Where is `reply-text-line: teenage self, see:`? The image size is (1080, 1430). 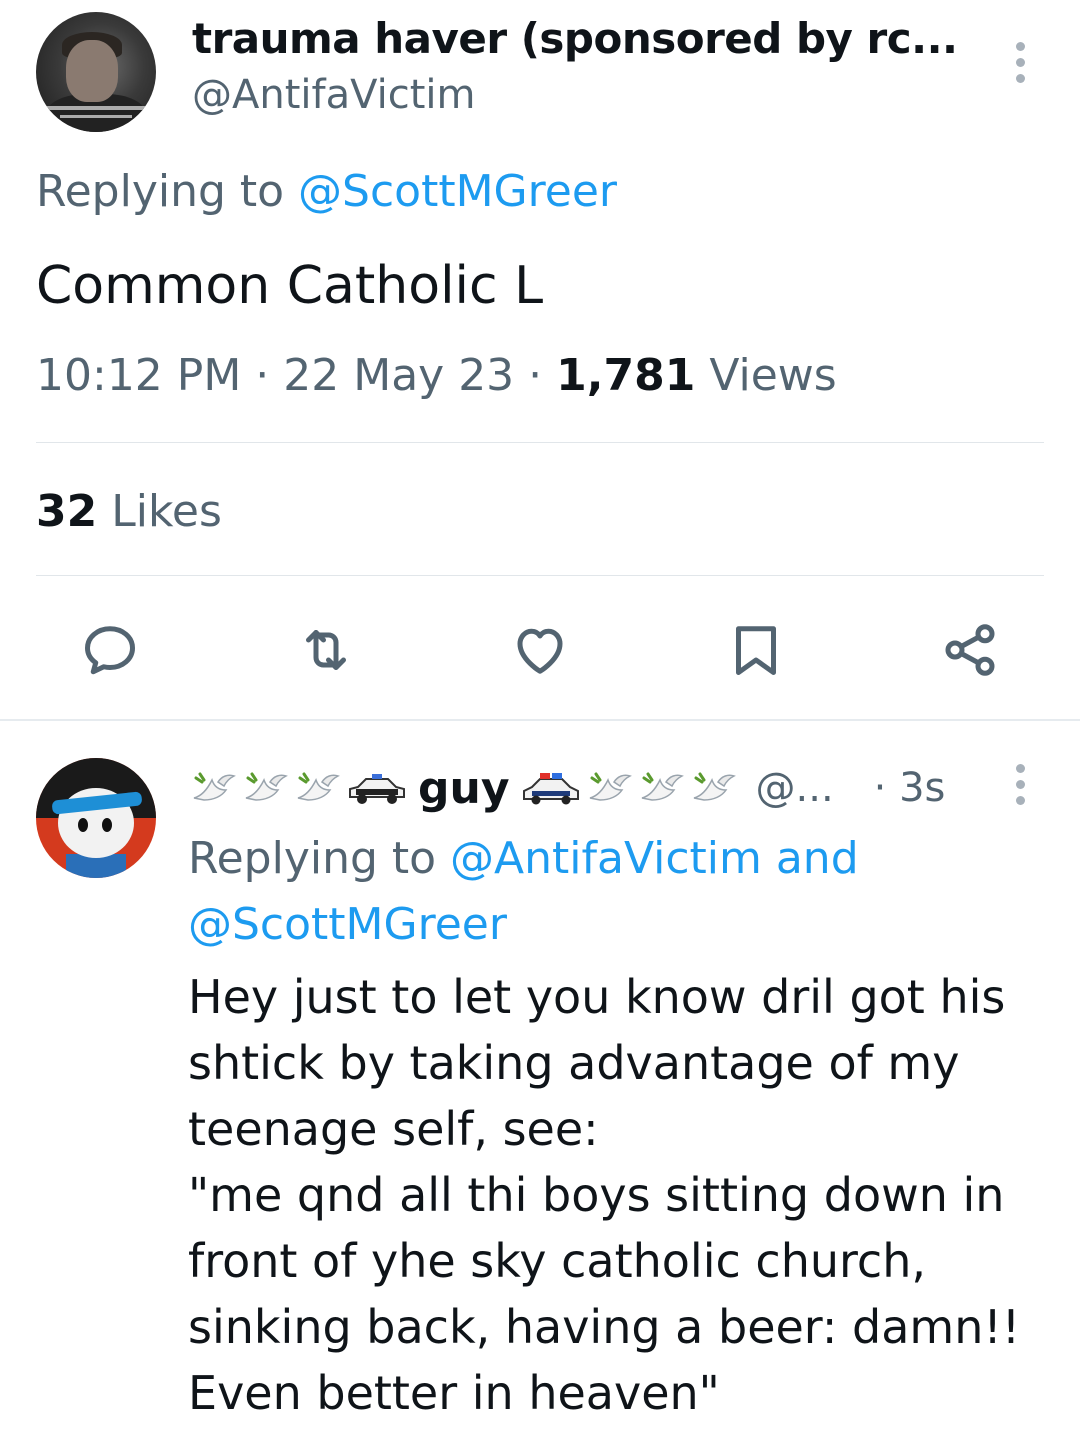
reply-text-line: teenage self, see: is located at coordinates (393, 1129).